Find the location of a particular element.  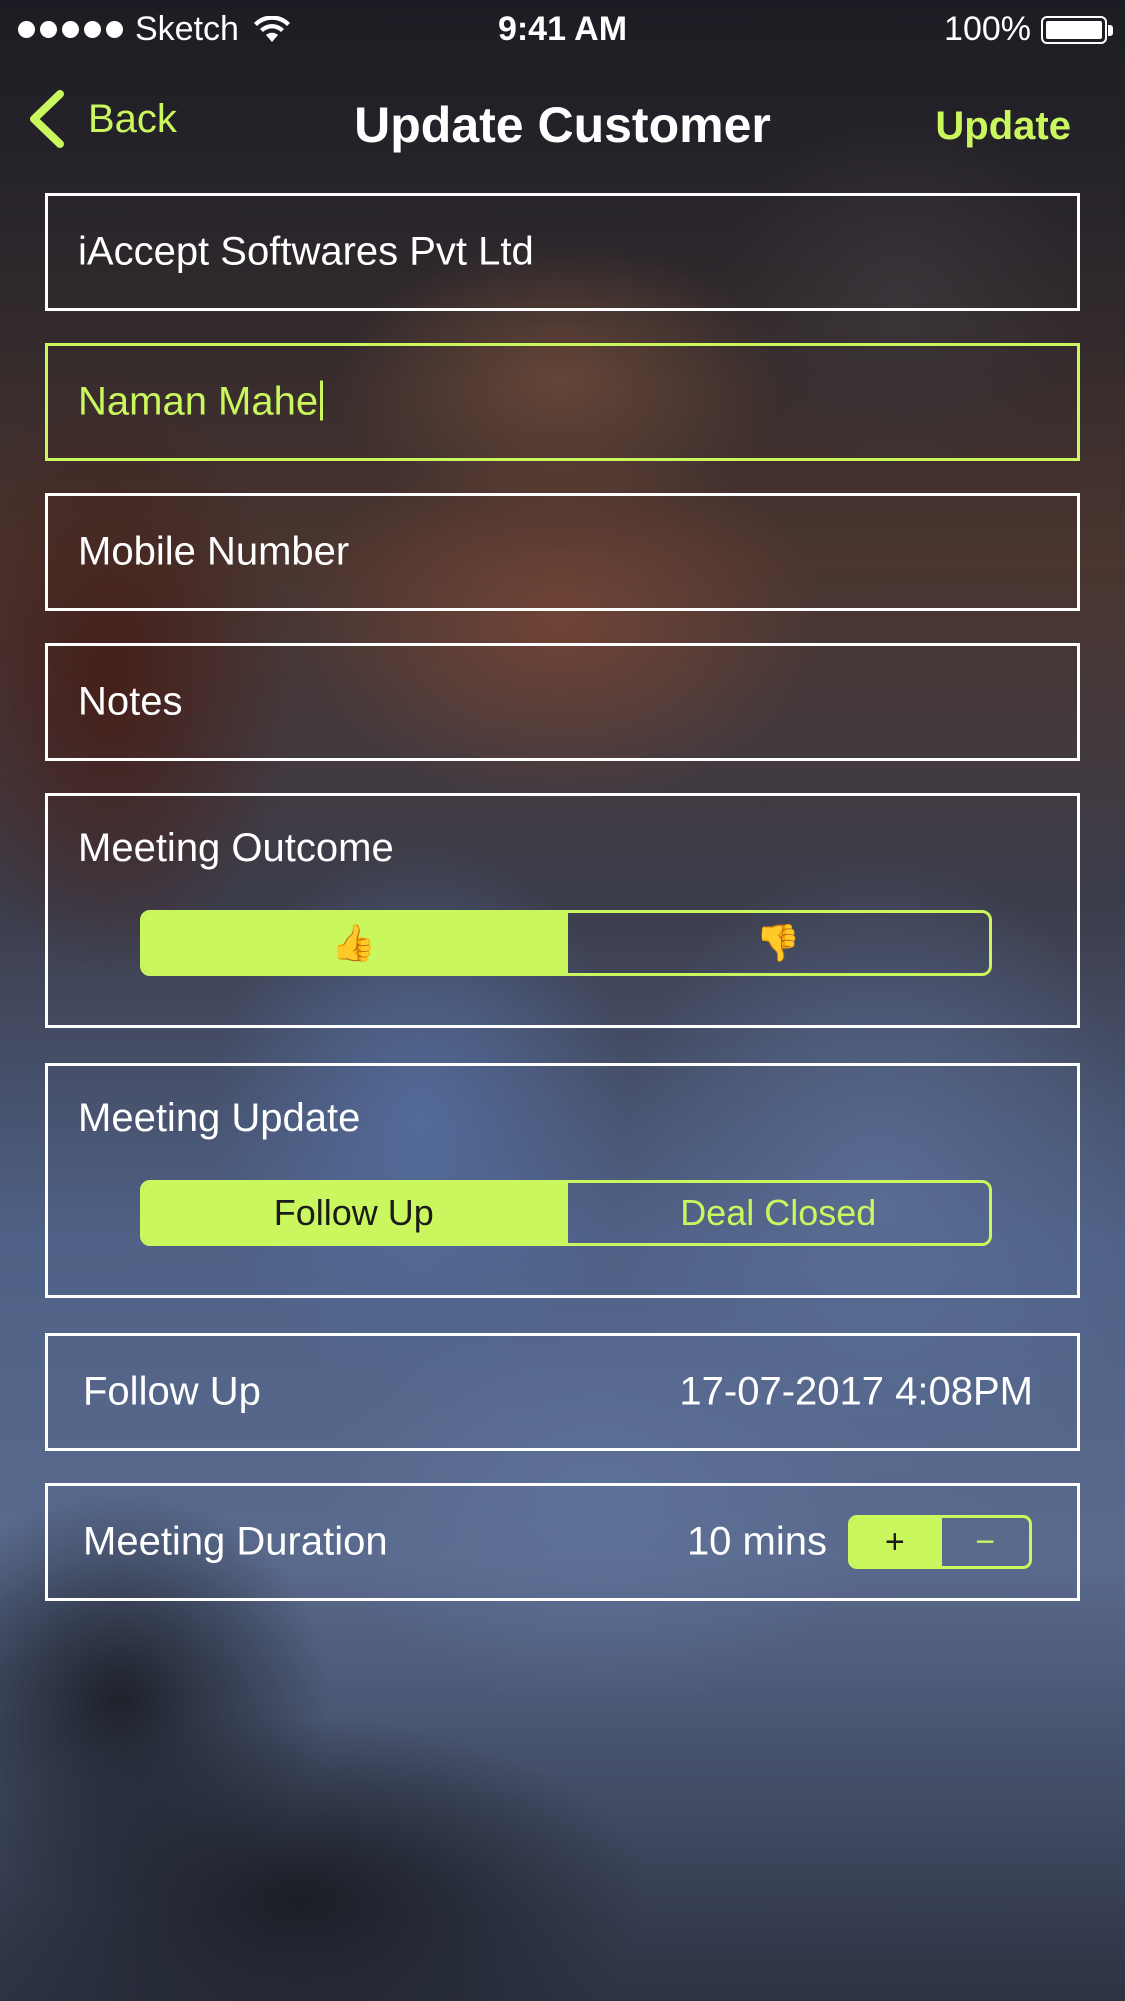

battery-icon is located at coordinates (1077, 29).